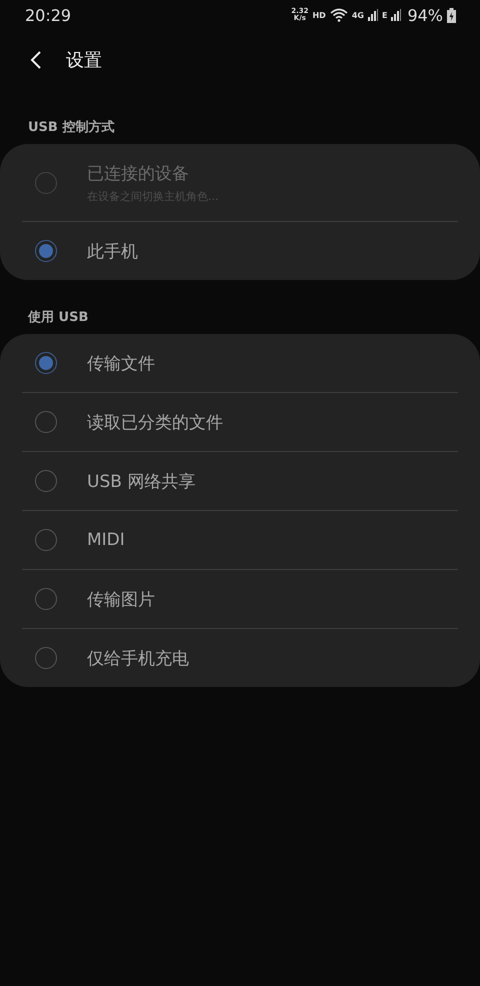  I want to click on option-label: MIDI, so click(106, 540).